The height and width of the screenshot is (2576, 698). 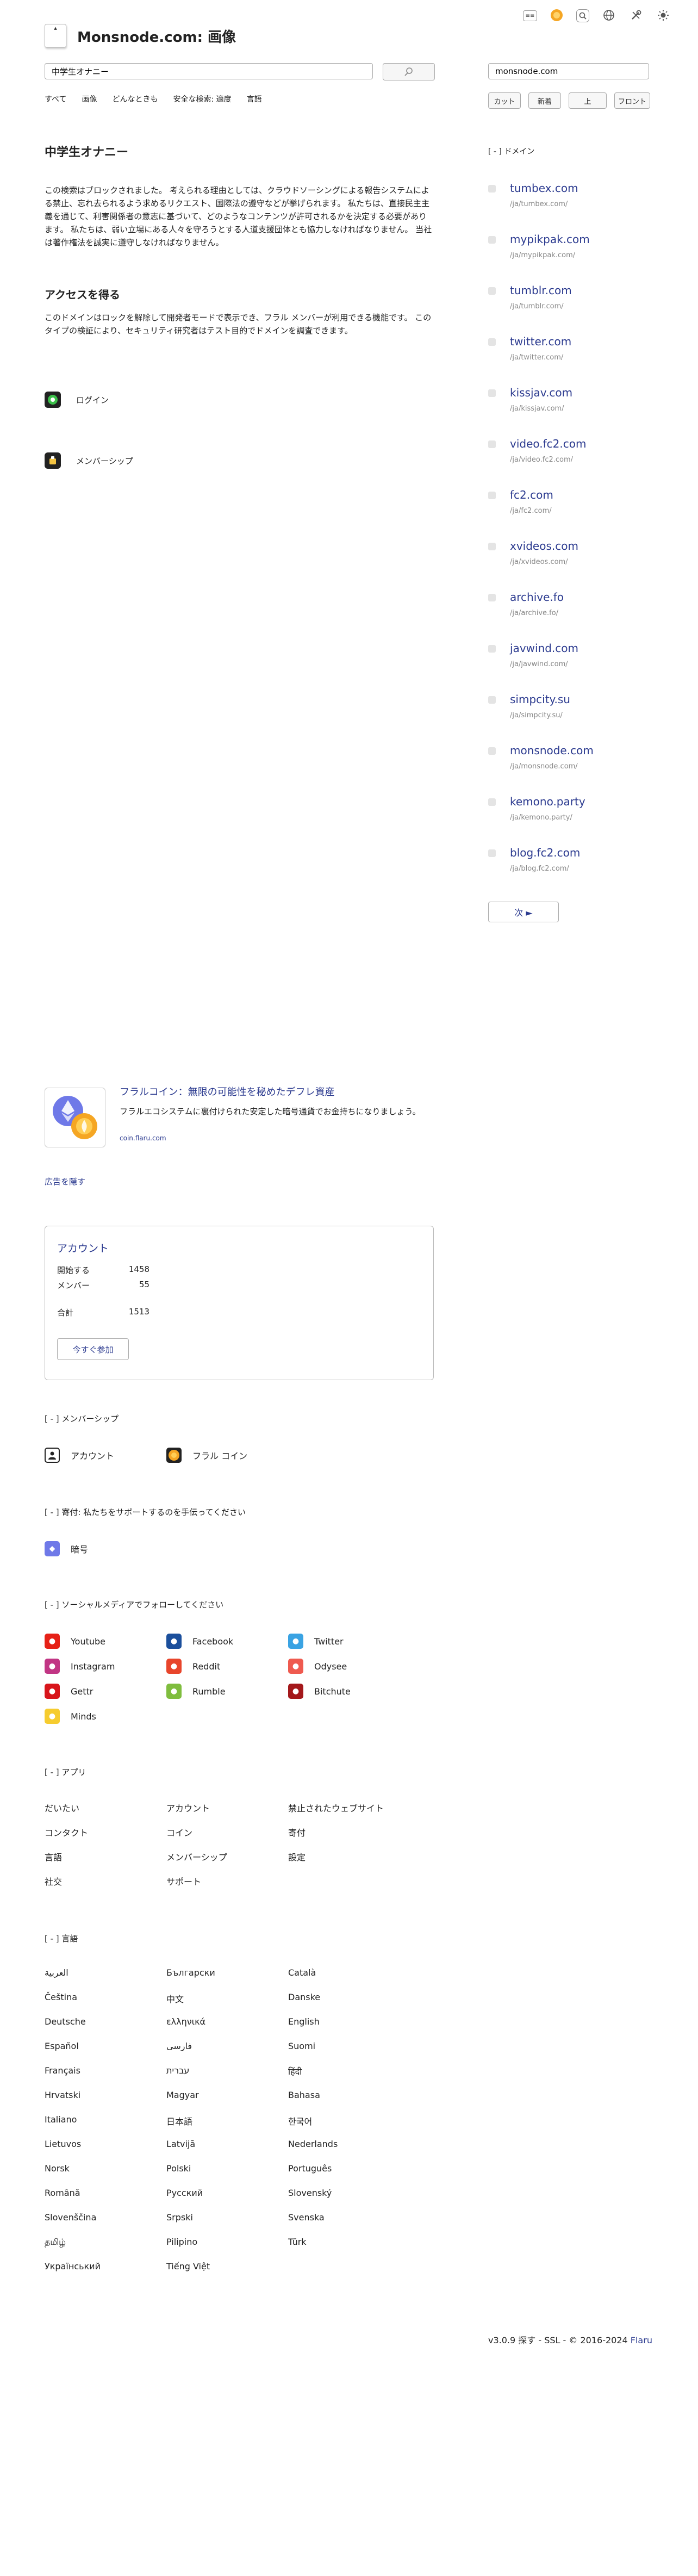 What do you see at coordinates (316, 1642) in the screenshot?
I see `social-link-twitter: ● Twitter` at bounding box center [316, 1642].